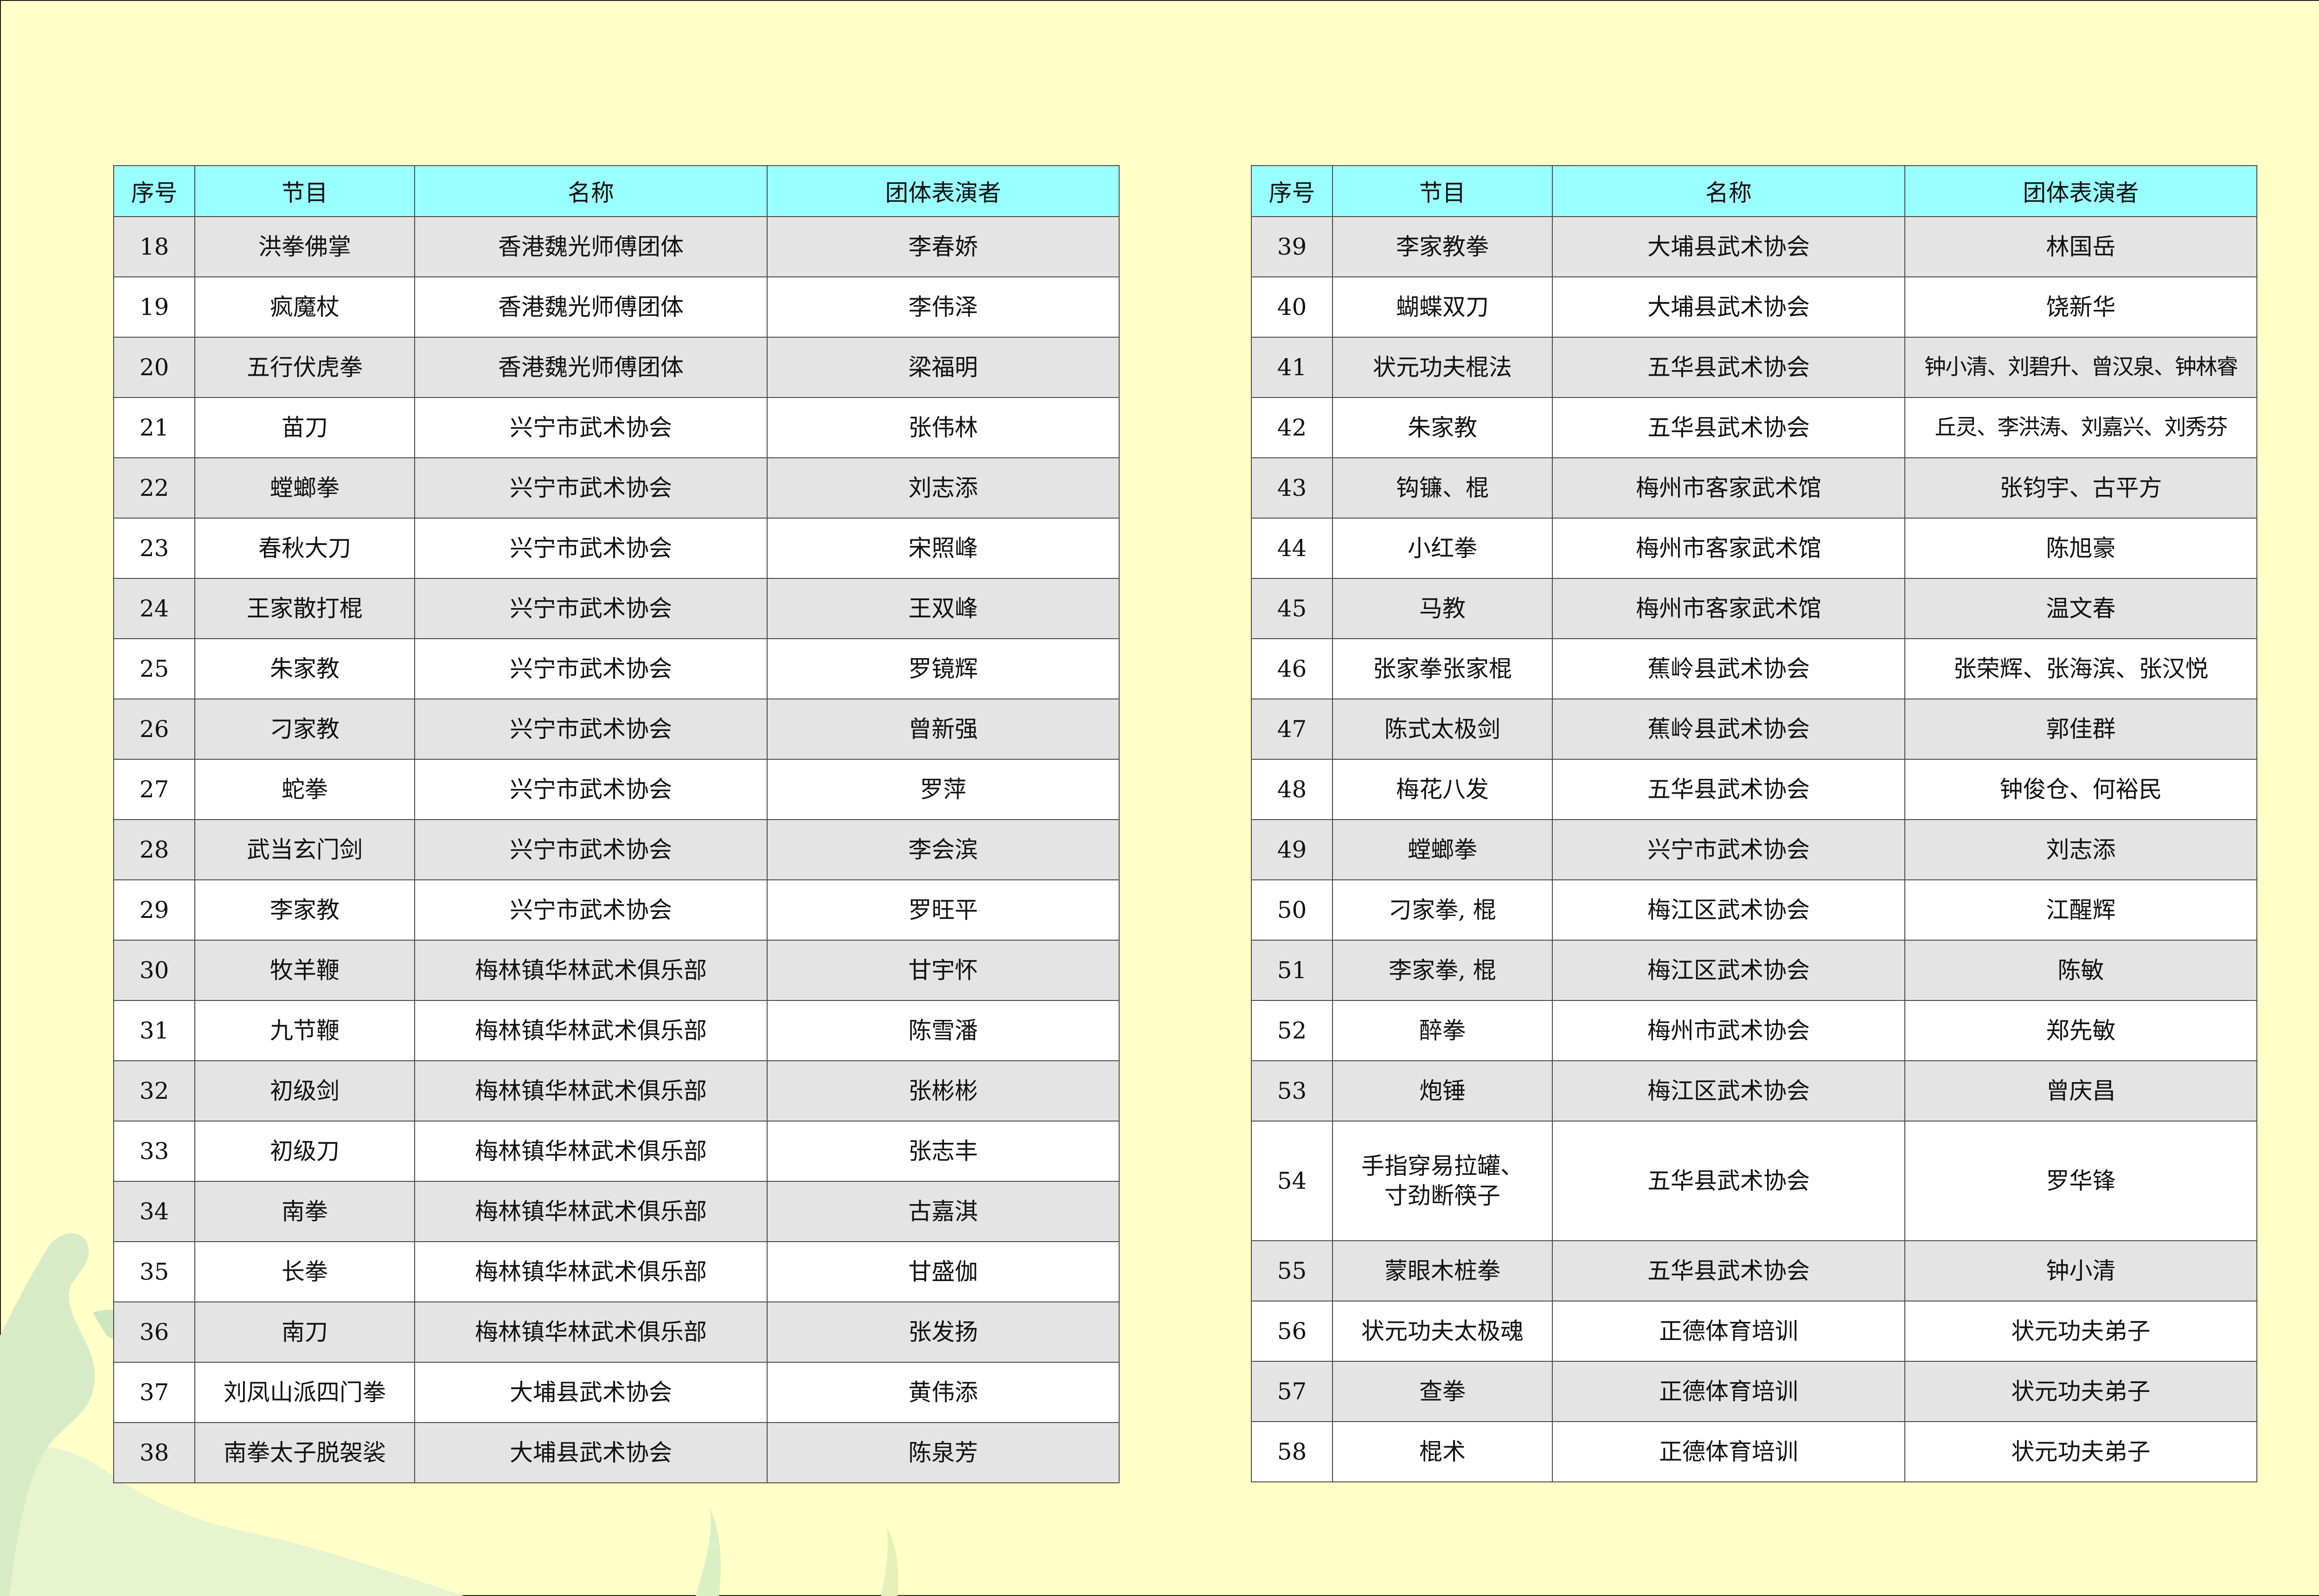 The image size is (2319, 1596). Describe the element at coordinates (616, 1392) in the screenshot. I see `table-row: 37 刘凤山派四门拳 大埔县武术协会 黄伟添` at that location.